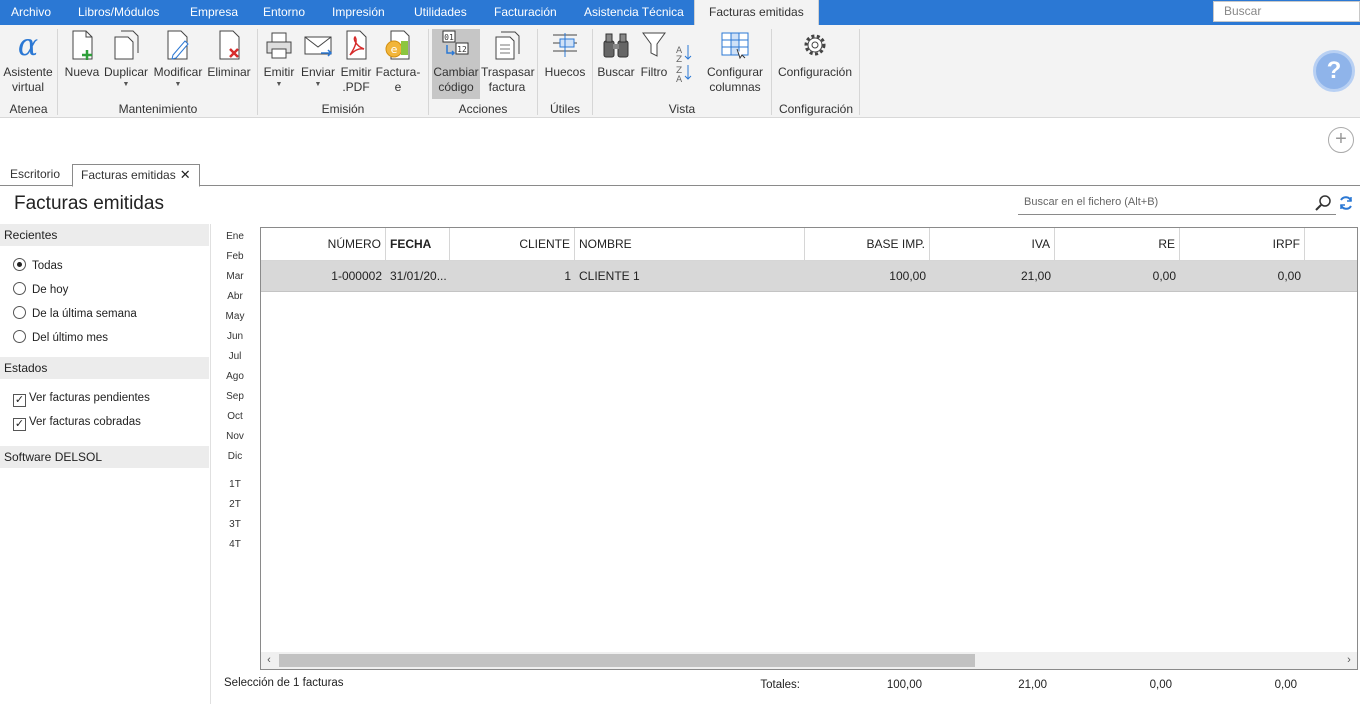 The height and width of the screenshot is (704, 1360). What do you see at coordinates (235, 256) in the screenshot?
I see `month-feb: Feb` at bounding box center [235, 256].